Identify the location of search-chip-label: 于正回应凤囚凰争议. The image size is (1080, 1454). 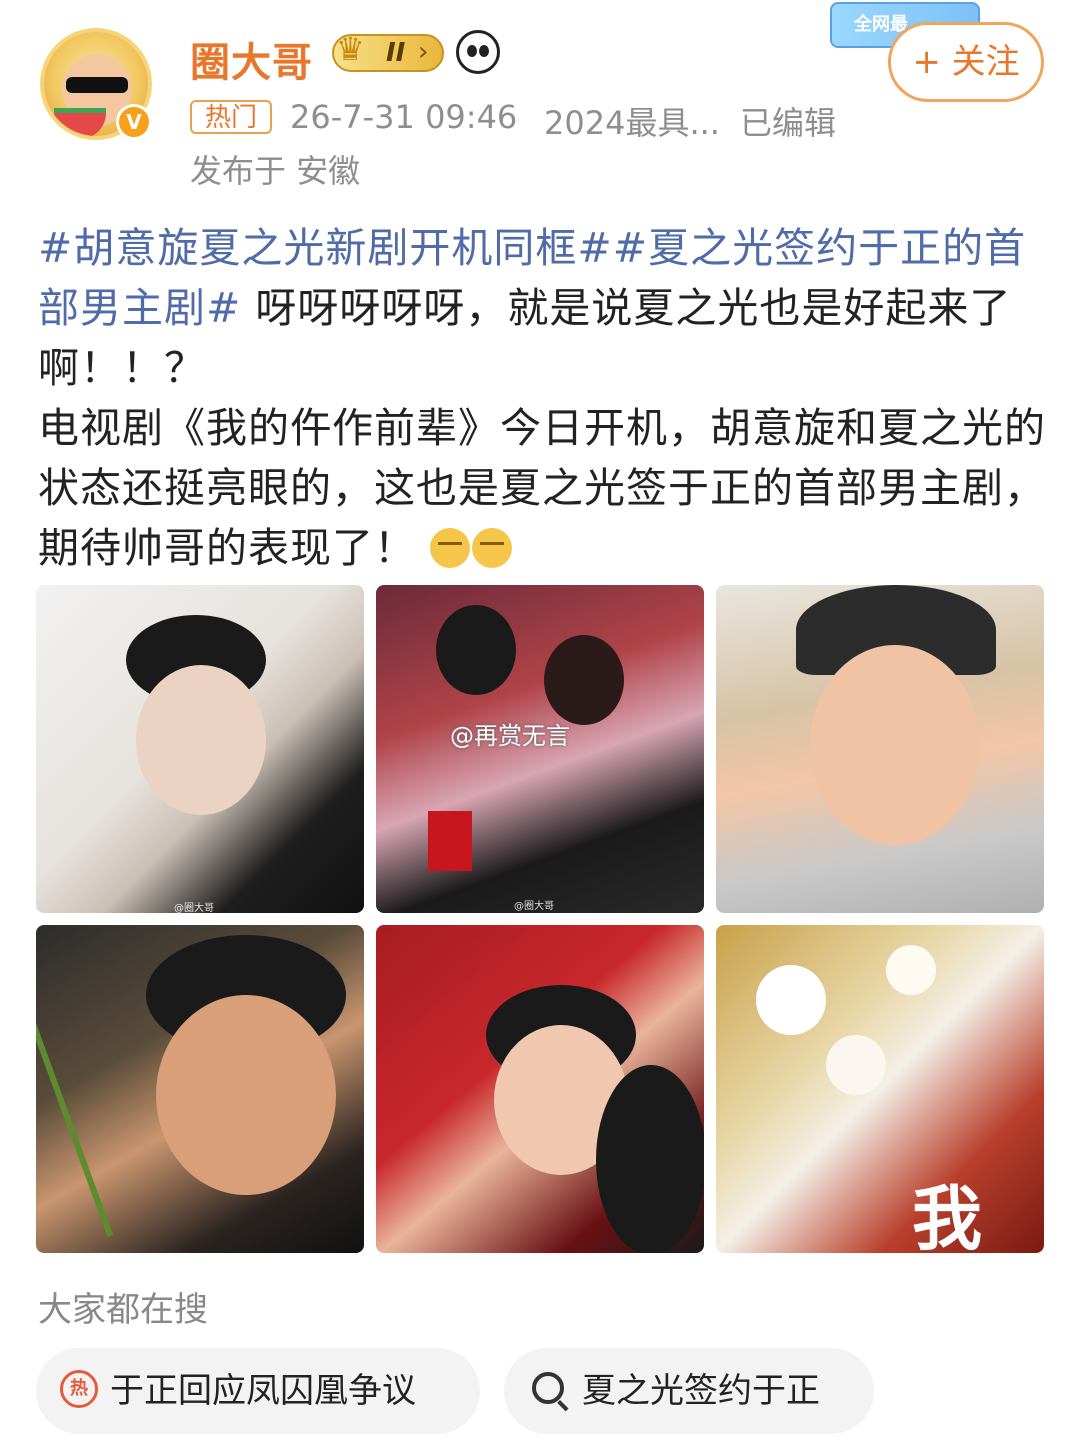
(263, 1391).